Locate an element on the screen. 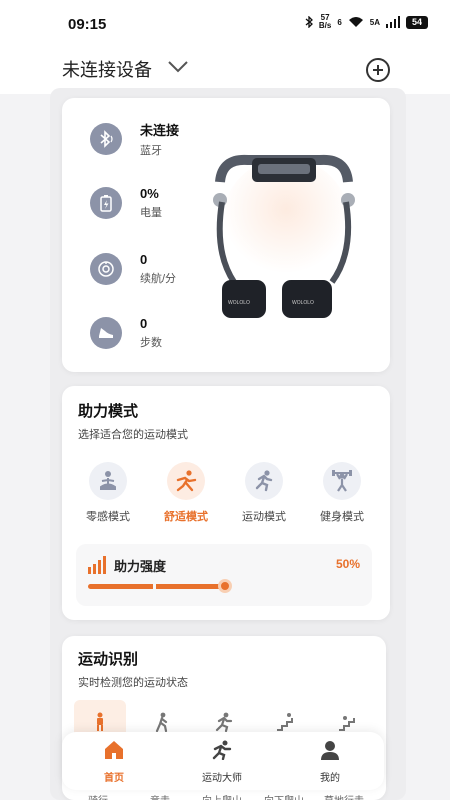  mode-sport: 运动模式 is located at coordinates (264, 493).